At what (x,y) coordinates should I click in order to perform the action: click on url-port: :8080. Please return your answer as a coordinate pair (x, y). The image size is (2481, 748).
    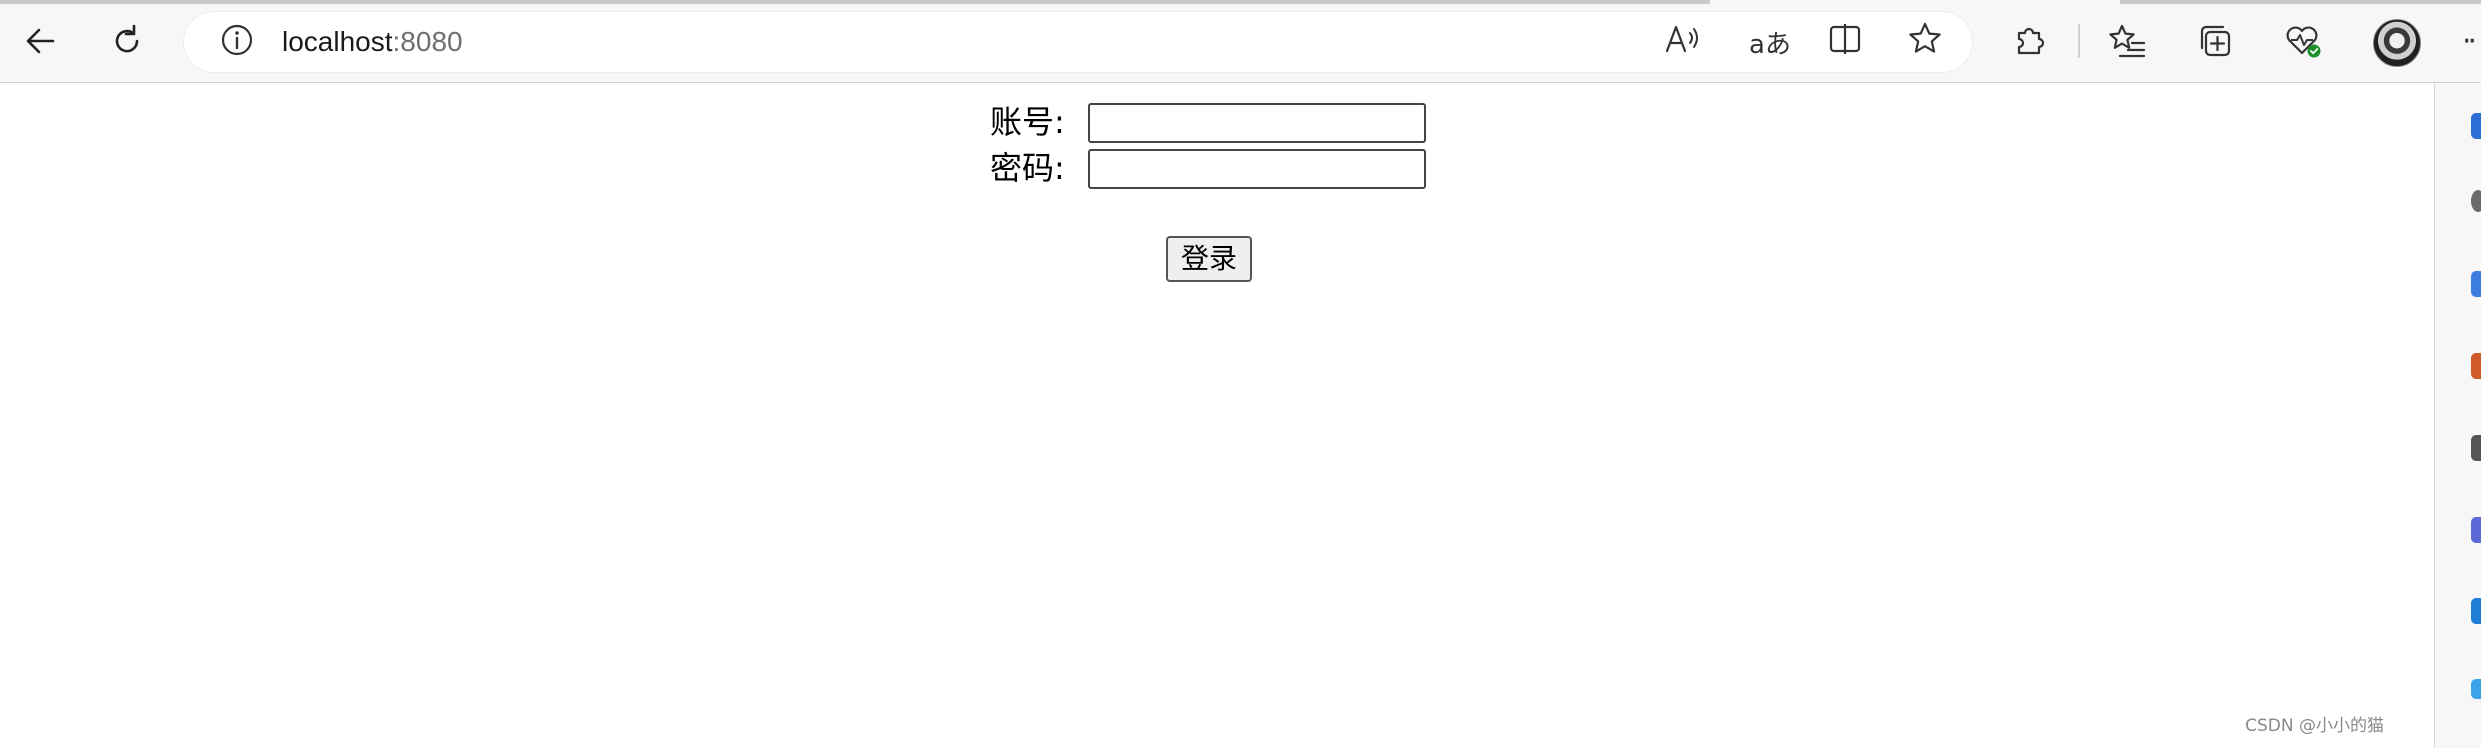
    Looking at the image, I should click on (427, 41).